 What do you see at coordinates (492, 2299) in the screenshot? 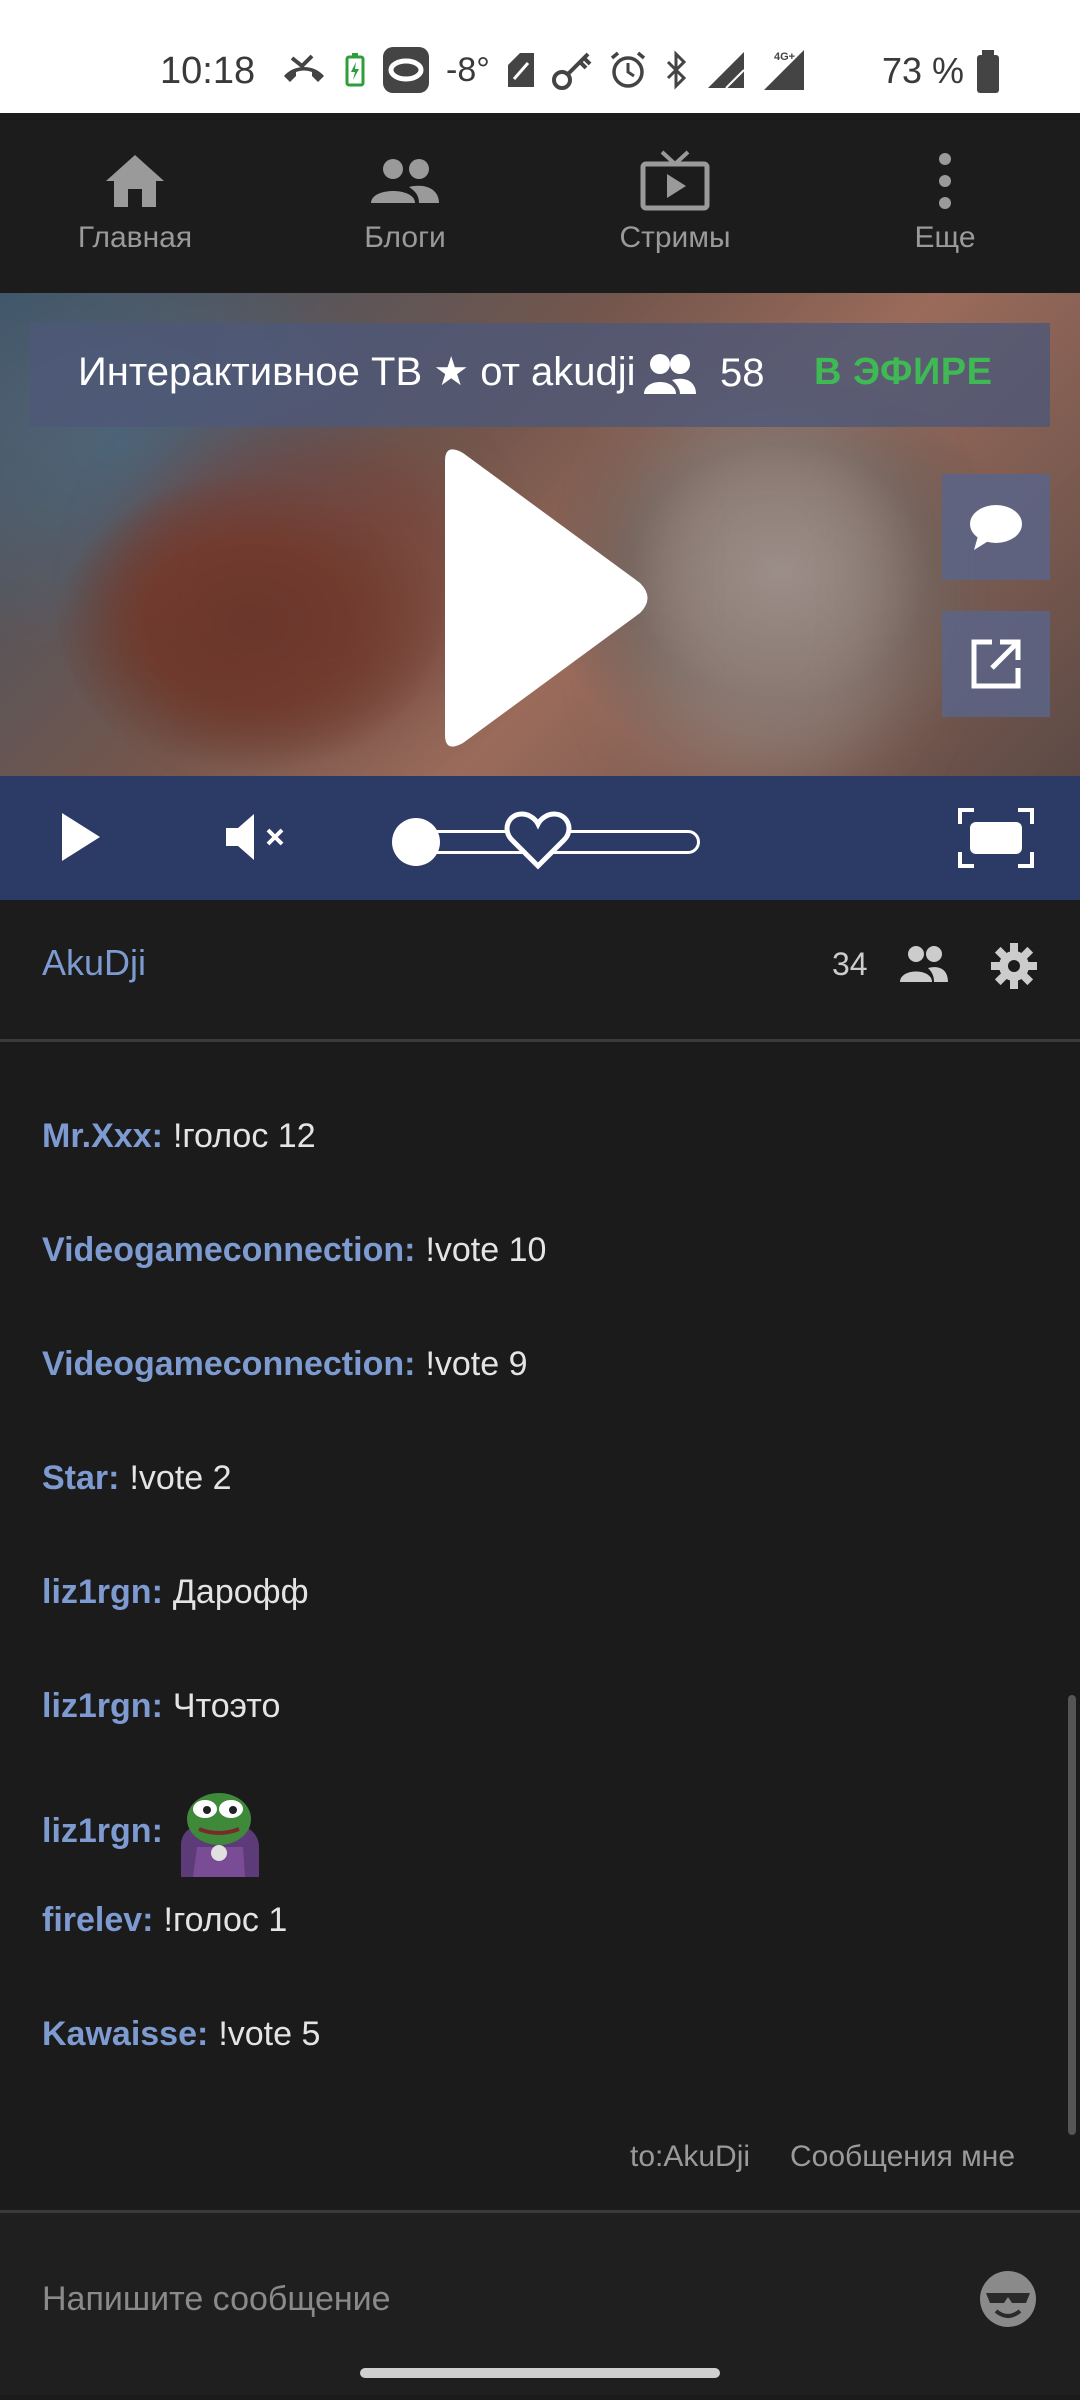
I see `message-input` at bounding box center [492, 2299].